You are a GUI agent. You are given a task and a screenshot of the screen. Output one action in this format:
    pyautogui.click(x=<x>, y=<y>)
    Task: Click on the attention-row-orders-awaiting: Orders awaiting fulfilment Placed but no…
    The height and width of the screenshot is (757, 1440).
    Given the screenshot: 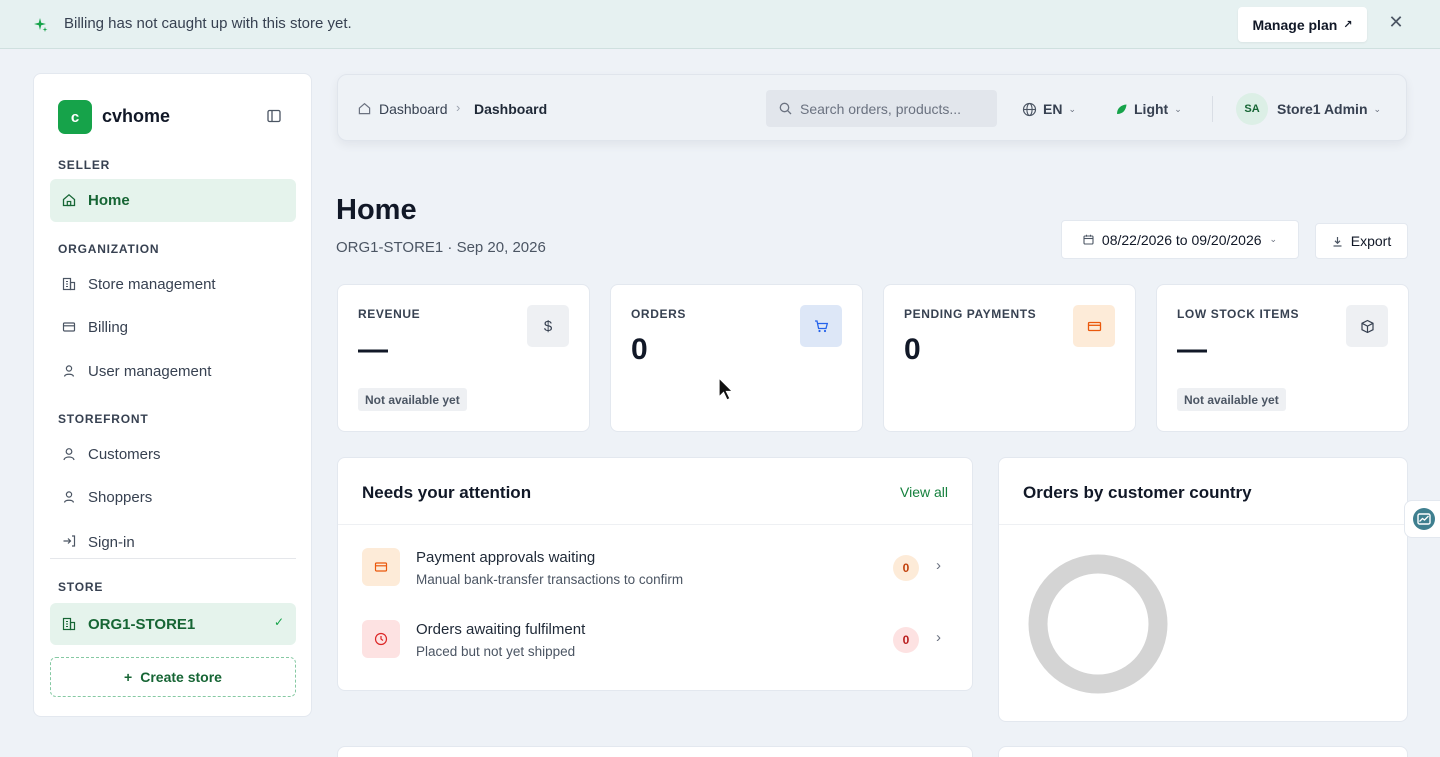 What is the action you would take?
    pyautogui.click(x=656, y=642)
    